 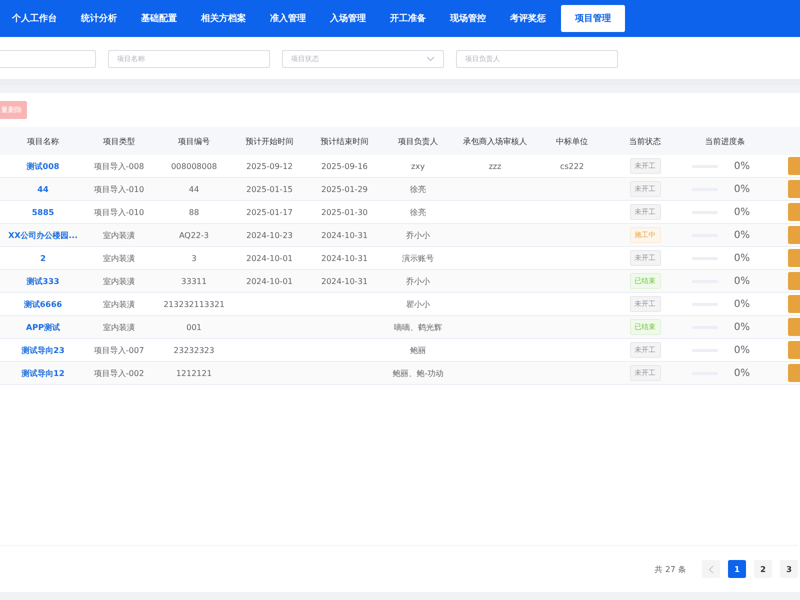 What do you see at coordinates (194, 235) in the screenshot?
I see `table-cell: AQ22-3` at bounding box center [194, 235].